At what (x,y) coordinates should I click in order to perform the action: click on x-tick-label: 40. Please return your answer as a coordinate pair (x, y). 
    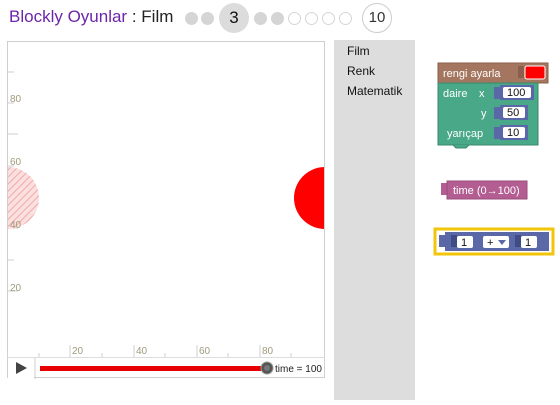
    Looking at the image, I should click on (142, 351).